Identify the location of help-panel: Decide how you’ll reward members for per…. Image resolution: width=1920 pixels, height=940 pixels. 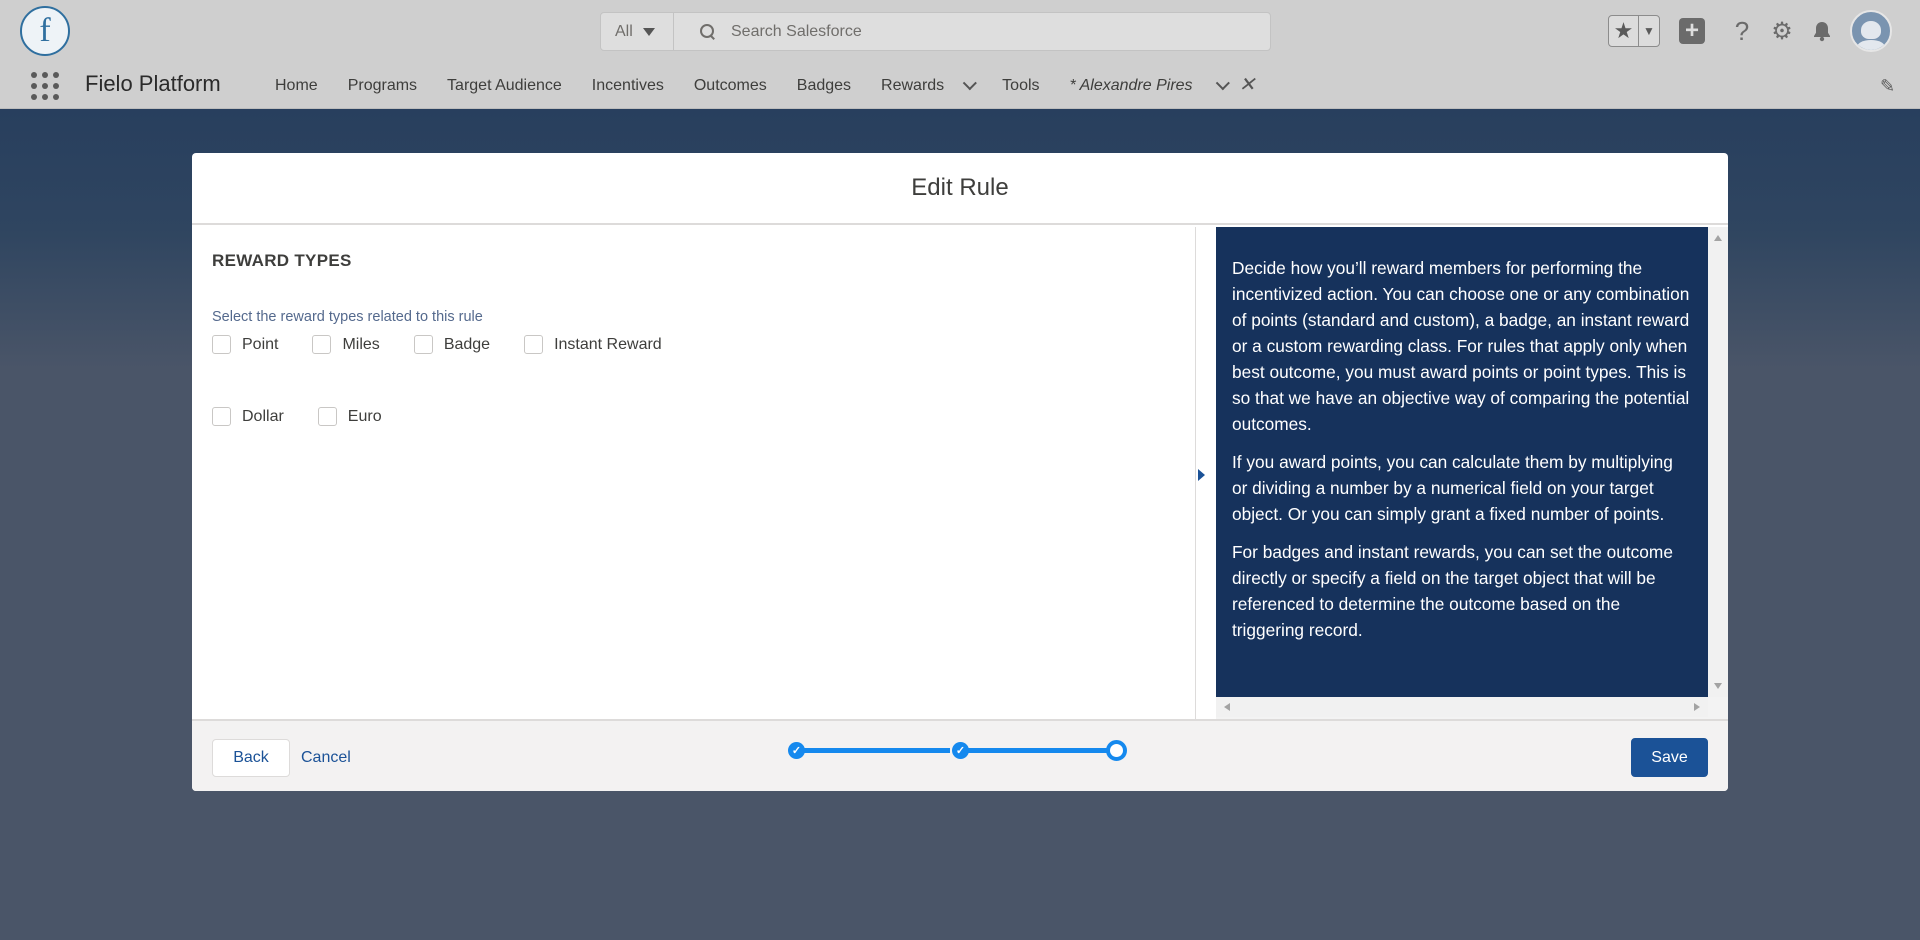
(1462, 462).